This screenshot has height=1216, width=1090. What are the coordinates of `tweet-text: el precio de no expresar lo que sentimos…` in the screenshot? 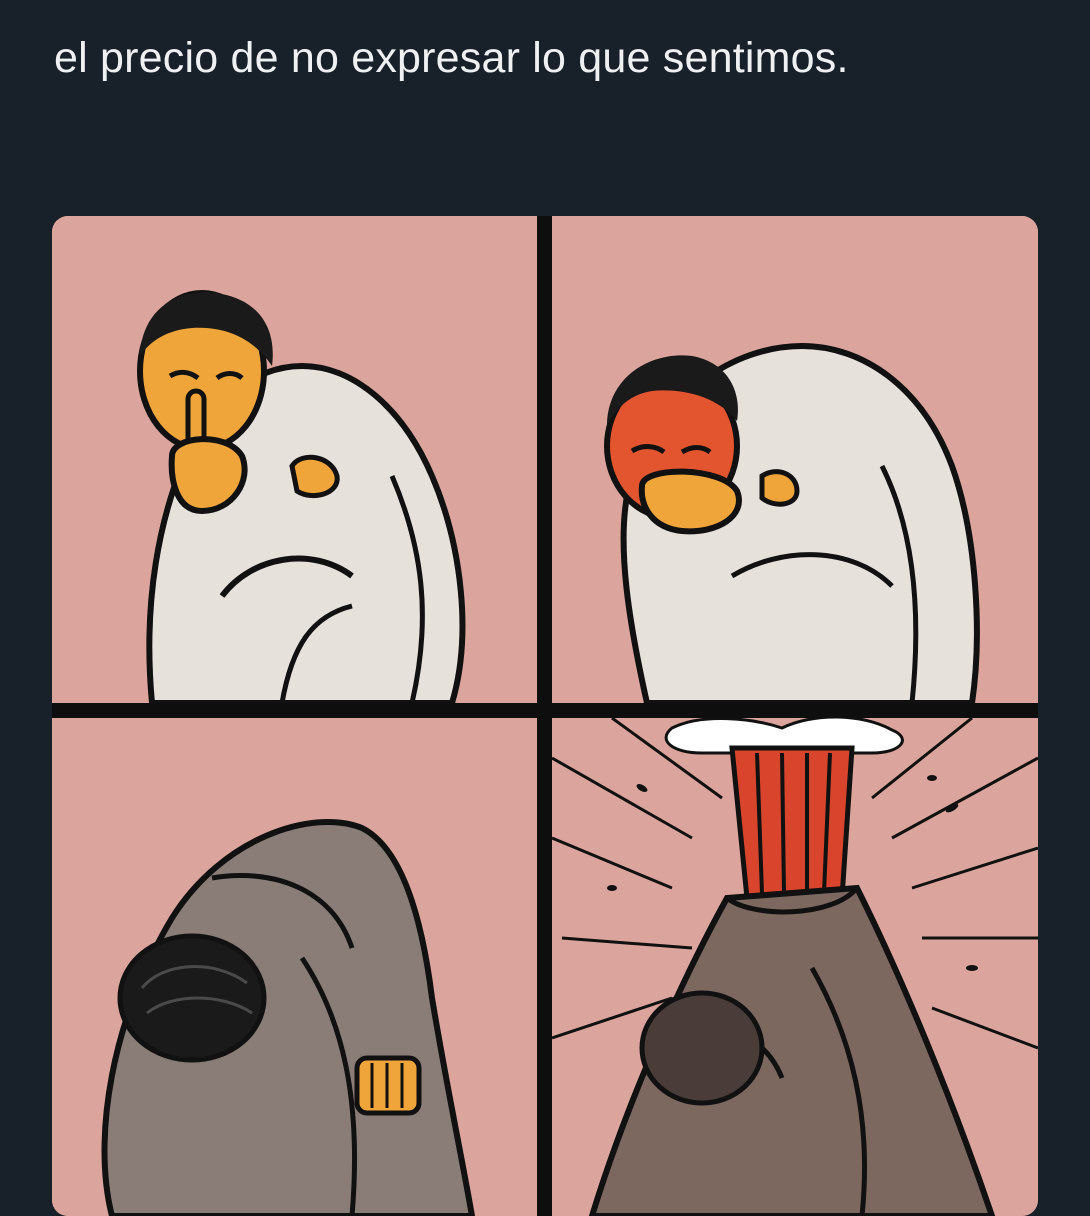 It's located at (451, 58).